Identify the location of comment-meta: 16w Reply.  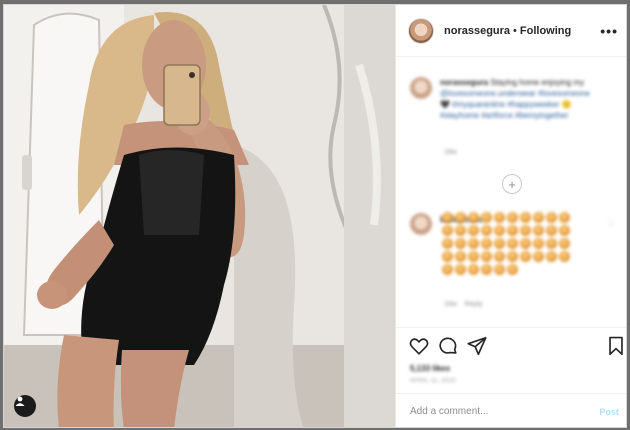
(463, 304).